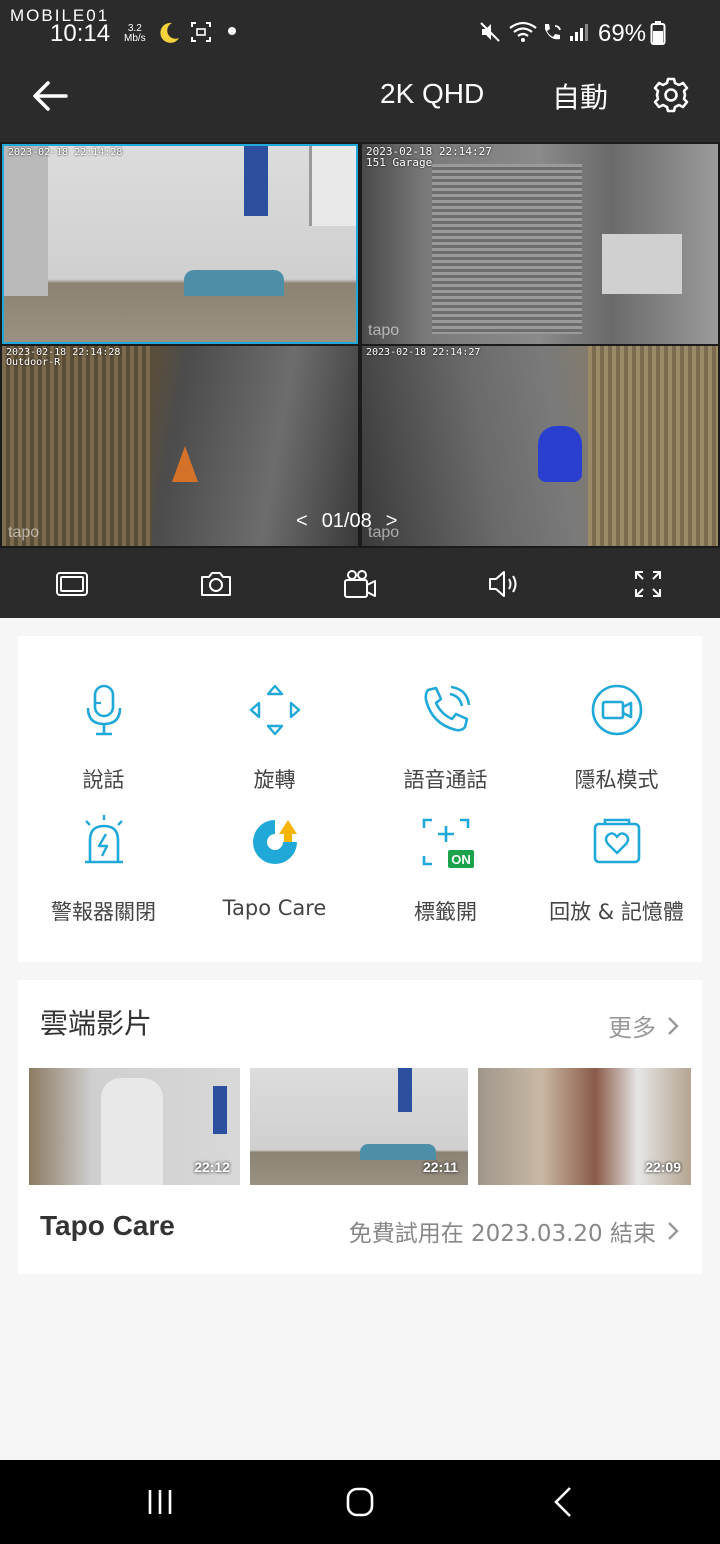 The height and width of the screenshot is (1544, 720). What do you see at coordinates (212, 1167) in the screenshot?
I see `clip-time: 22:12` at bounding box center [212, 1167].